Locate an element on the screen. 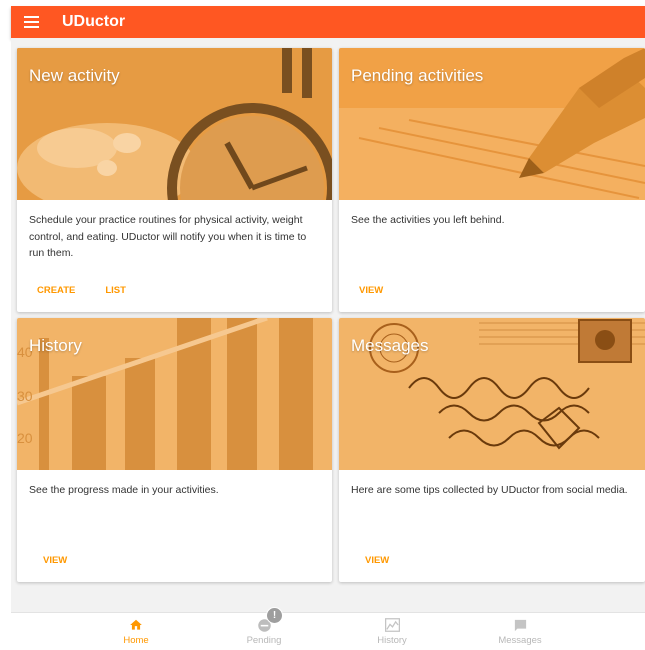 This screenshot has width=645, height=650. view-history-button: VIEW is located at coordinates (55, 560).